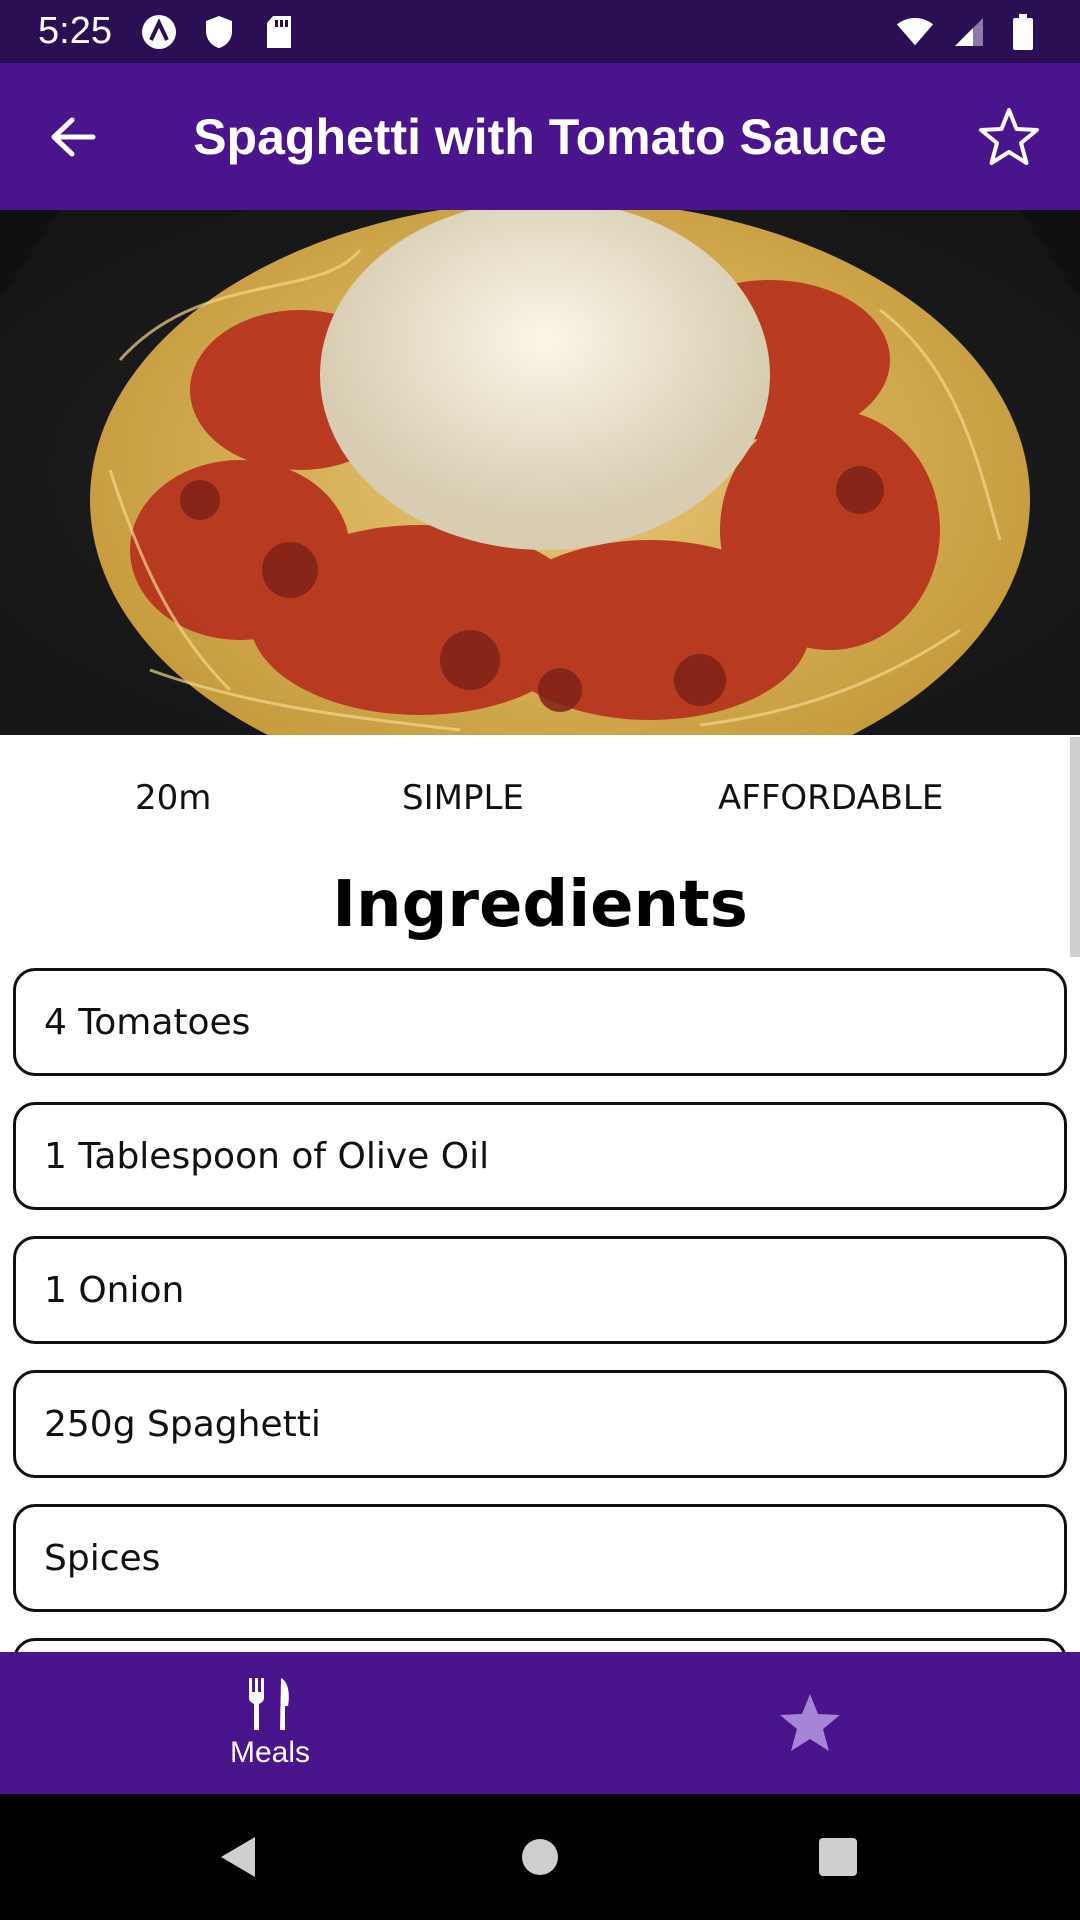 Image resolution: width=1080 pixels, height=1920 pixels. Describe the element at coordinates (540, 1558) in the screenshot. I see `ingredient-item: Spices` at that location.